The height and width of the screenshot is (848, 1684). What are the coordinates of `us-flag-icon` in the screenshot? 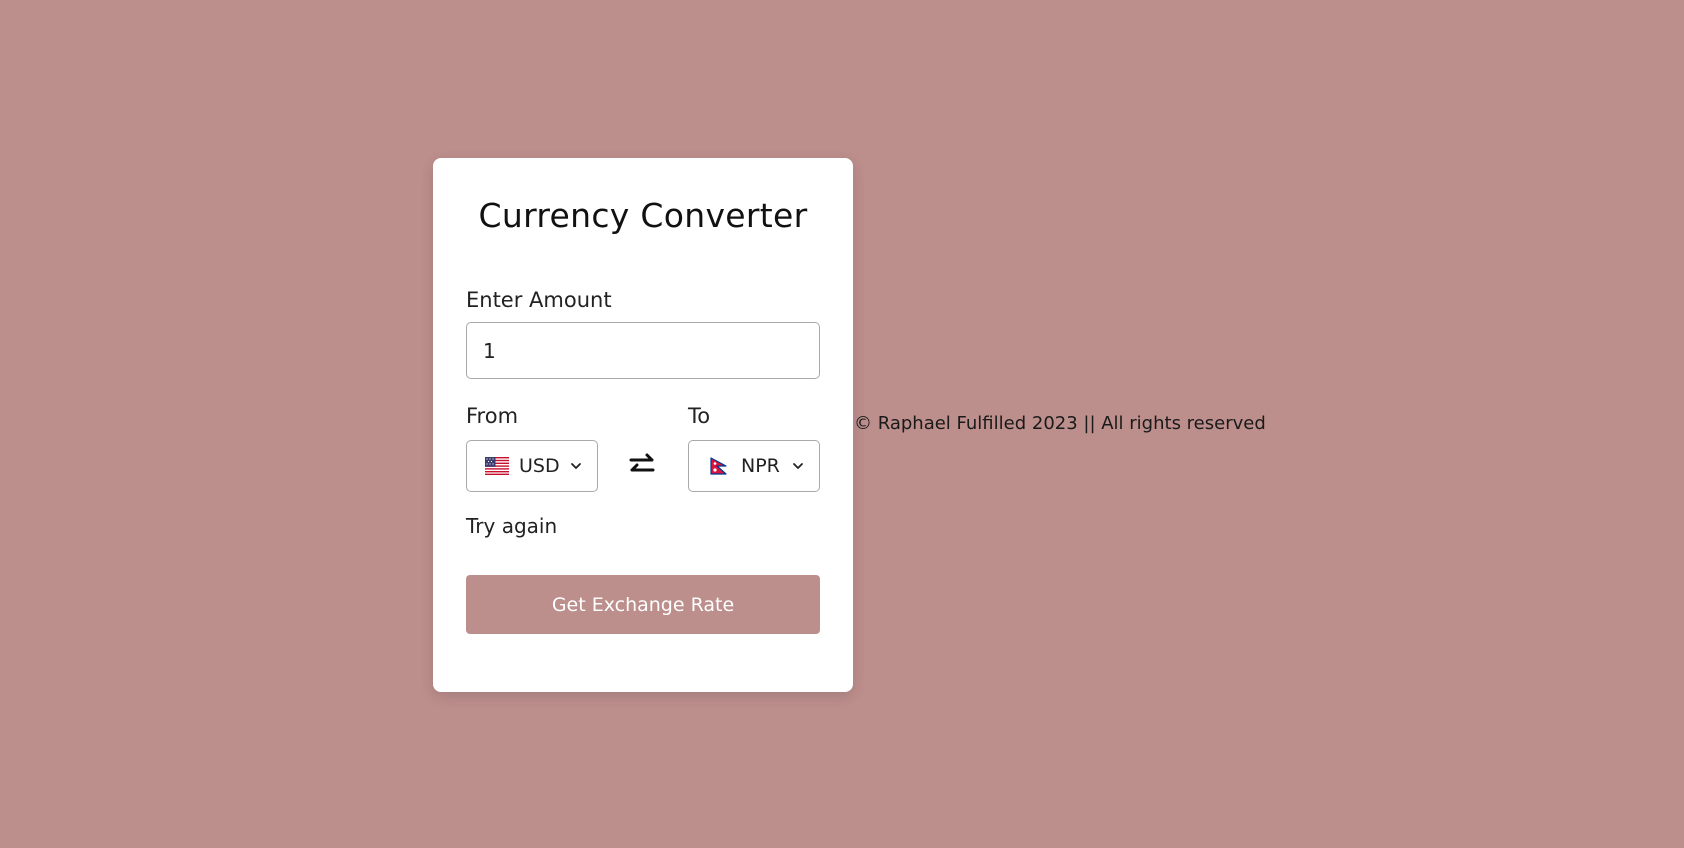 It's located at (497, 466).